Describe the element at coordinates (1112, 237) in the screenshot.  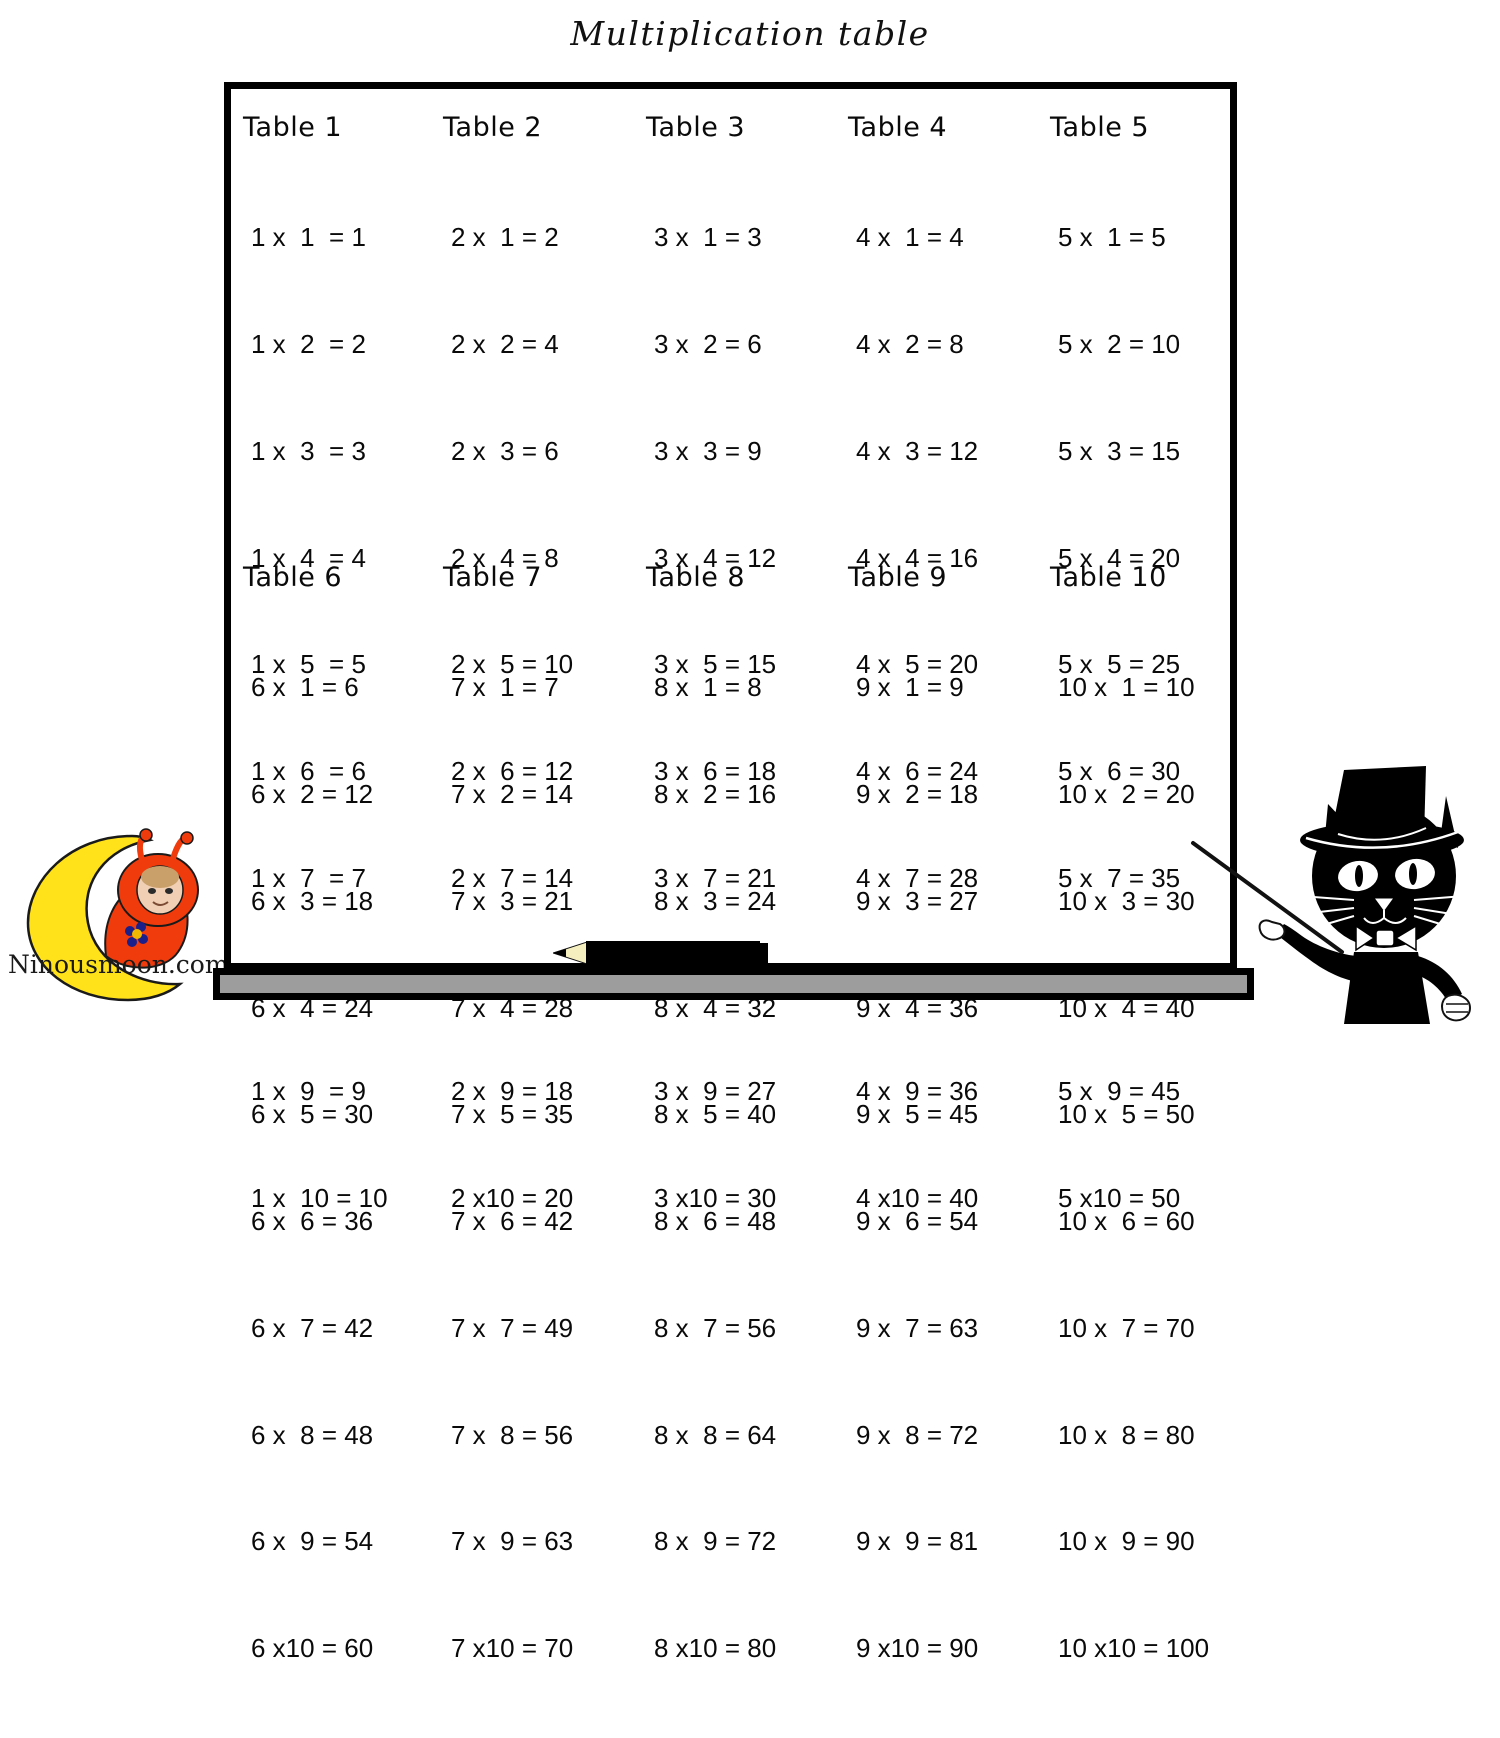
I see `table-row: 5 x 1 = 5` at that location.